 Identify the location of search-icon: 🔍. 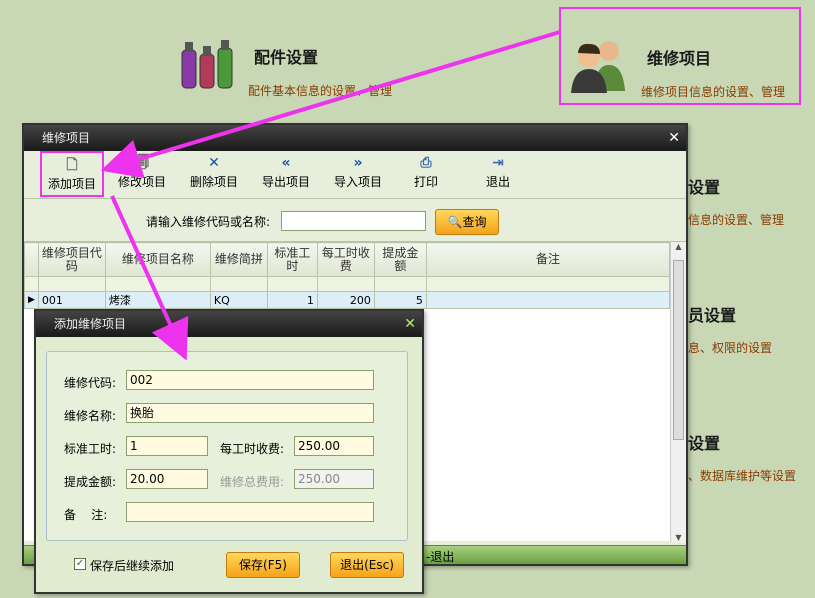
(455, 222).